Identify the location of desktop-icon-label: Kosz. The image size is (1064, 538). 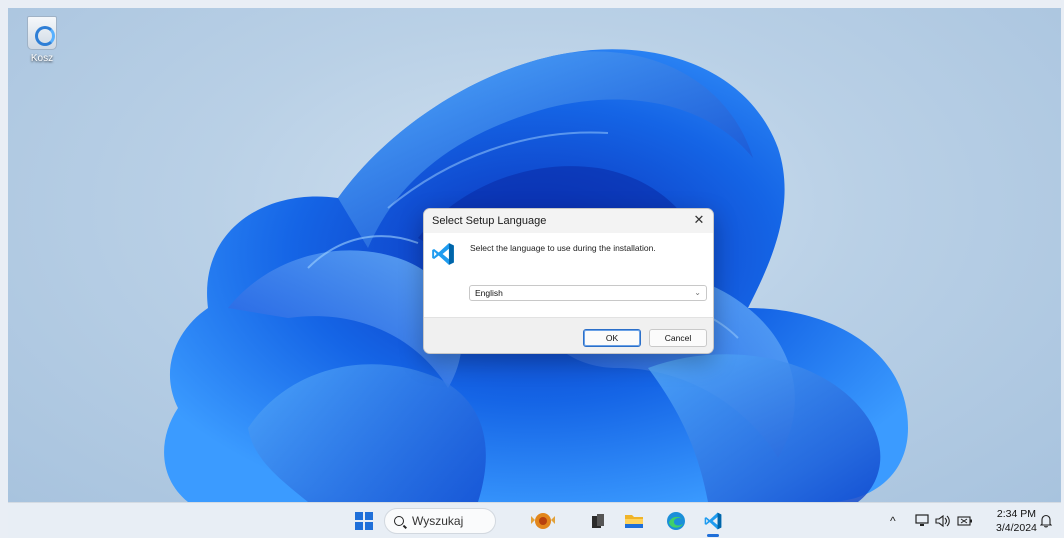
(42, 58).